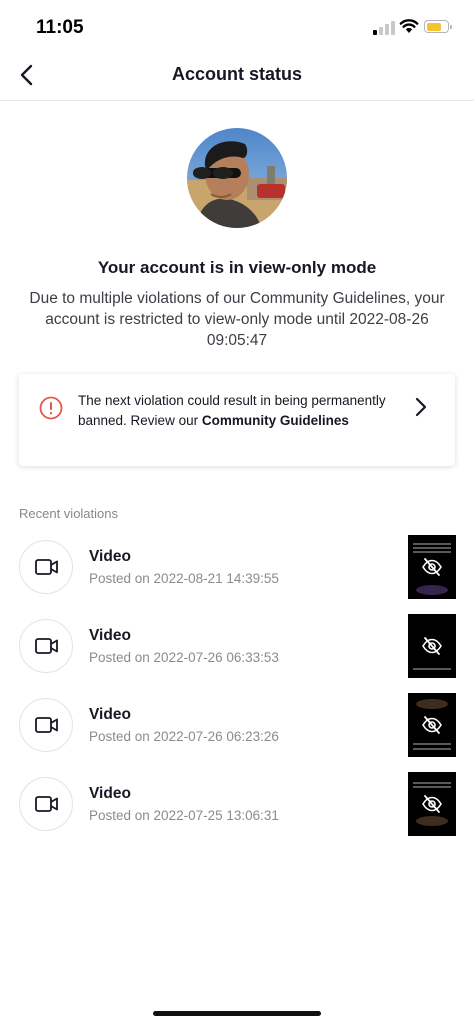  Describe the element at coordinates (51, 408) in the screenshot. I see `warning-circle-icon` at that location.